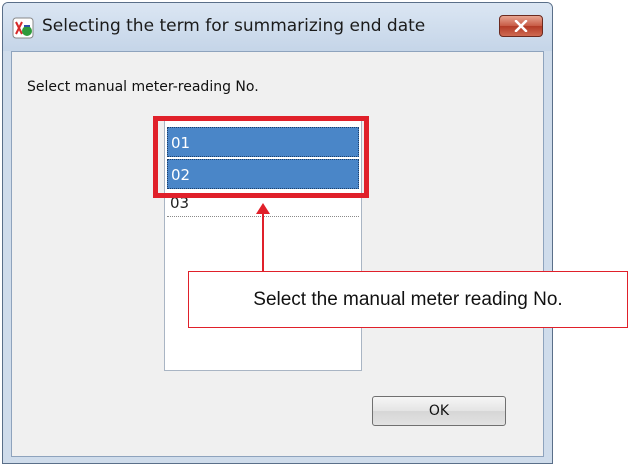  What do you see at coordinates (23, 28) in the screenshot?
I see `app-icon` at bounding box center [23, 28].